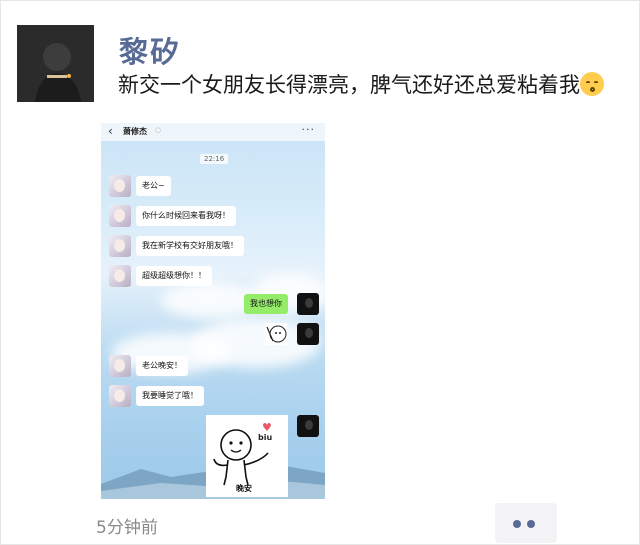 Image resolution: width=640 pixels, height=545 pixels. I want to click on username: 黎矽, so click(150, 50).